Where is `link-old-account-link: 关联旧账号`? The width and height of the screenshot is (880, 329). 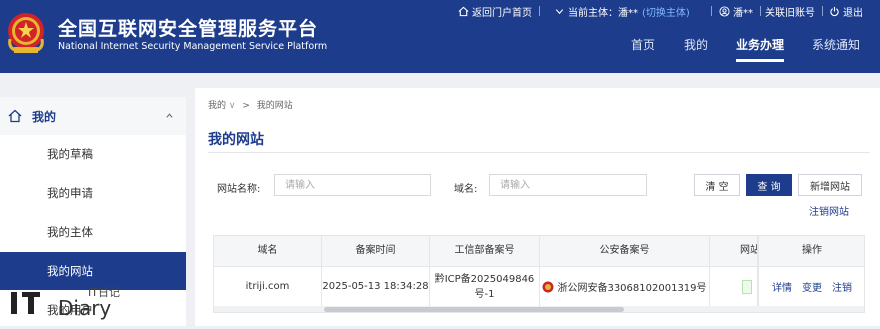
link-old-account-link: 关联旧账号 is located at coordinates (797, 11).